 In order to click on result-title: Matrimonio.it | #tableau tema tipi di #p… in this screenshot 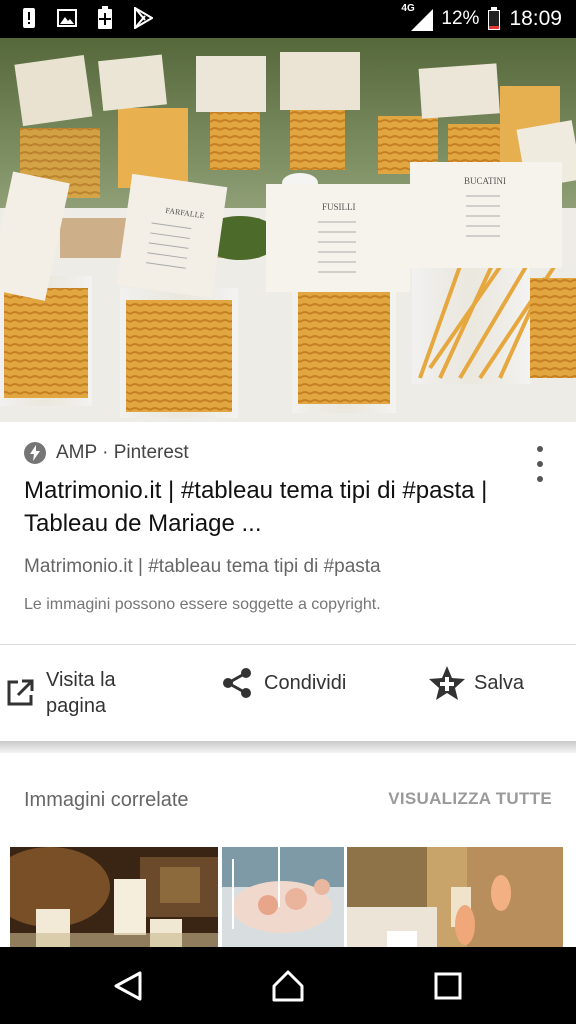, I will do `click(274, 507)`.